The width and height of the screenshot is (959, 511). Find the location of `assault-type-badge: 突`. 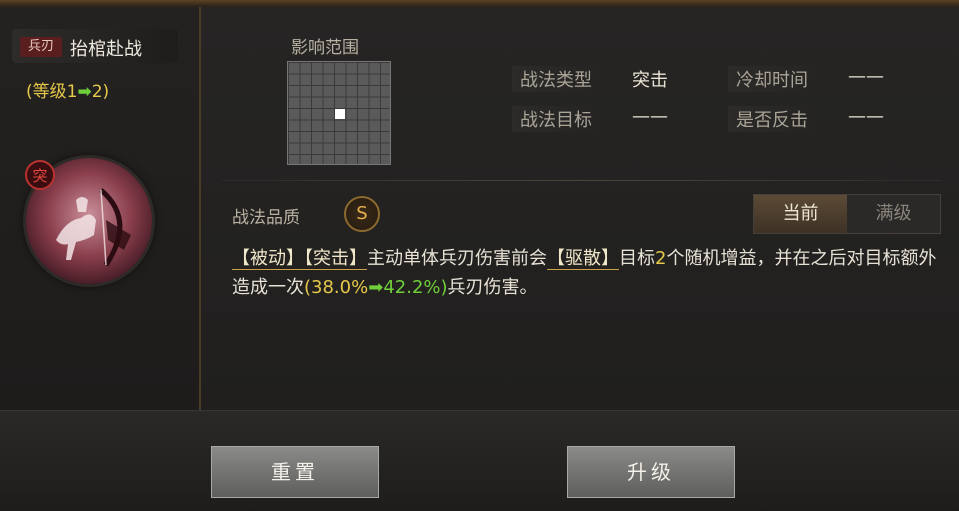

assault-type-badge: 突 is located at coordinates (40, 175).